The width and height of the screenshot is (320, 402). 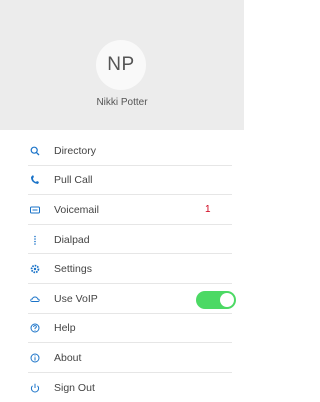 What do you see at coordinates (73, 269) in the screenshot?
I see `menu-item-label: Settings` at bounding box center [73, 269].